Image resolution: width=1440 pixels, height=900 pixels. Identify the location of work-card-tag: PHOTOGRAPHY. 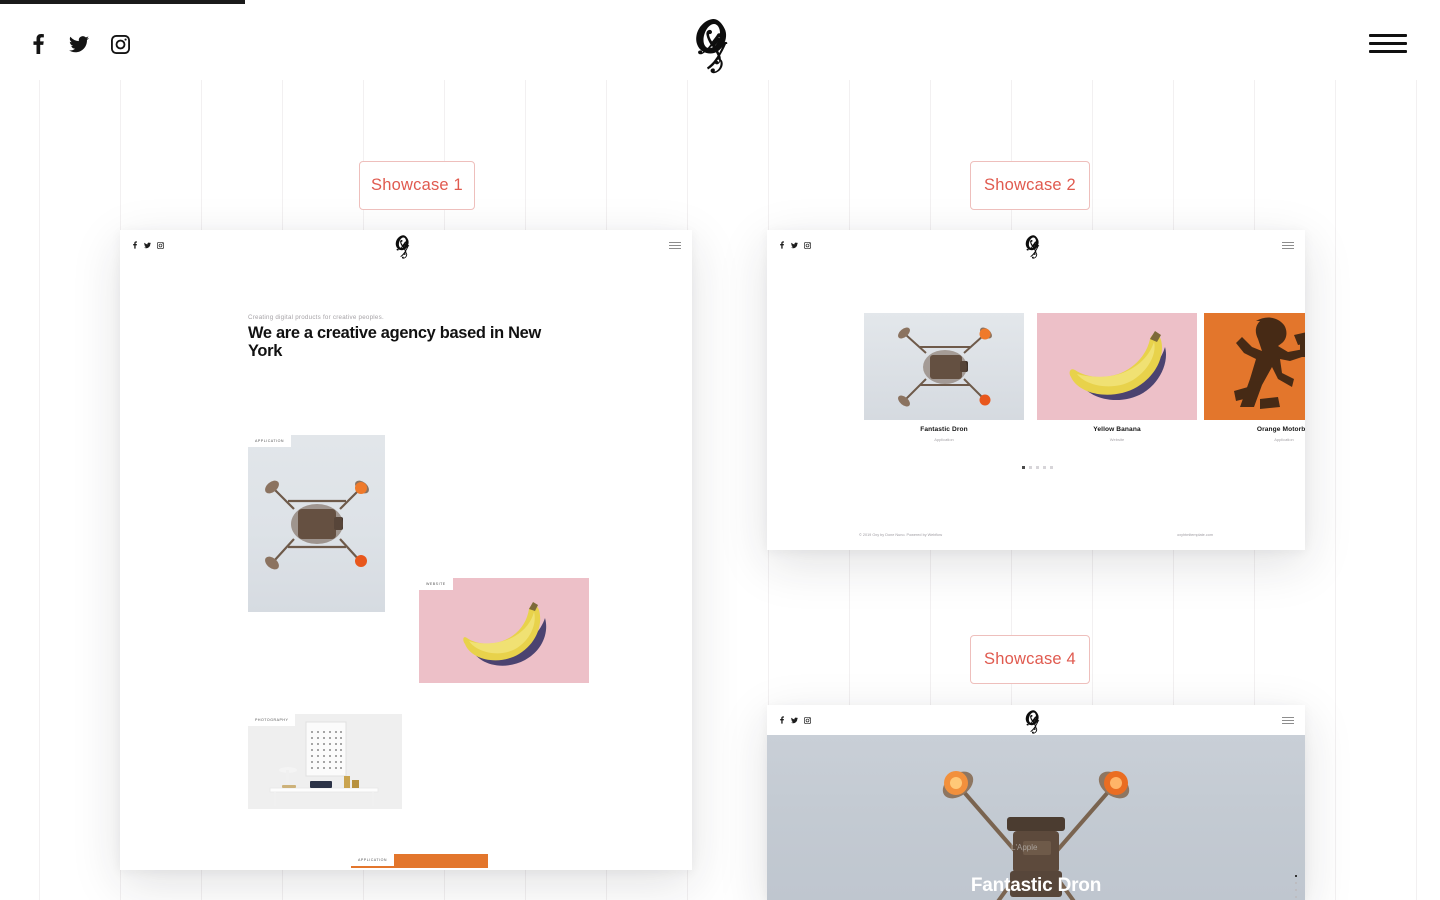
(272, 720).